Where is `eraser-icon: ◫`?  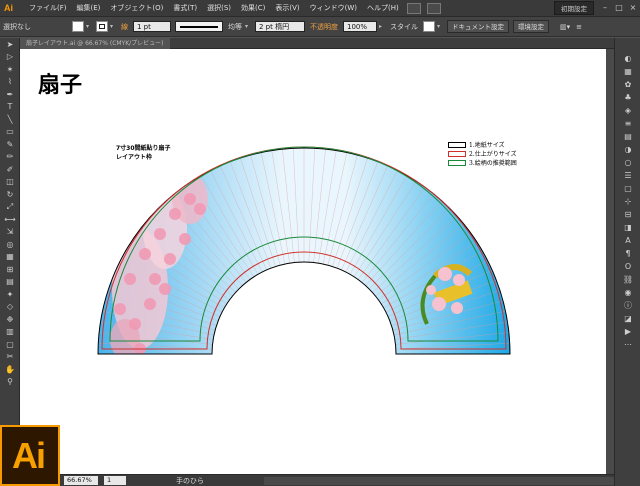
eraser-icon: ◫ is located at coordinates (10, 182).